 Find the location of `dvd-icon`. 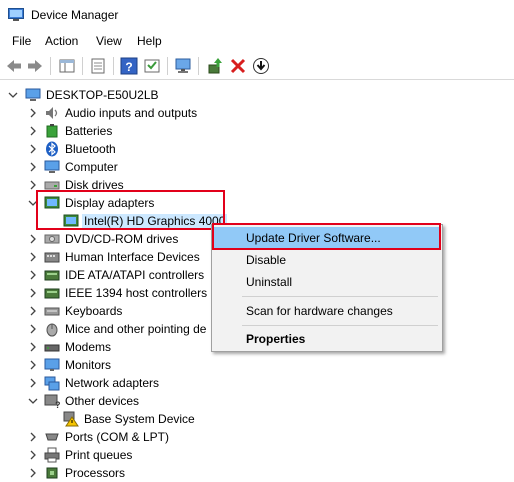

dvd-icon is located at coordinates (52, 239).